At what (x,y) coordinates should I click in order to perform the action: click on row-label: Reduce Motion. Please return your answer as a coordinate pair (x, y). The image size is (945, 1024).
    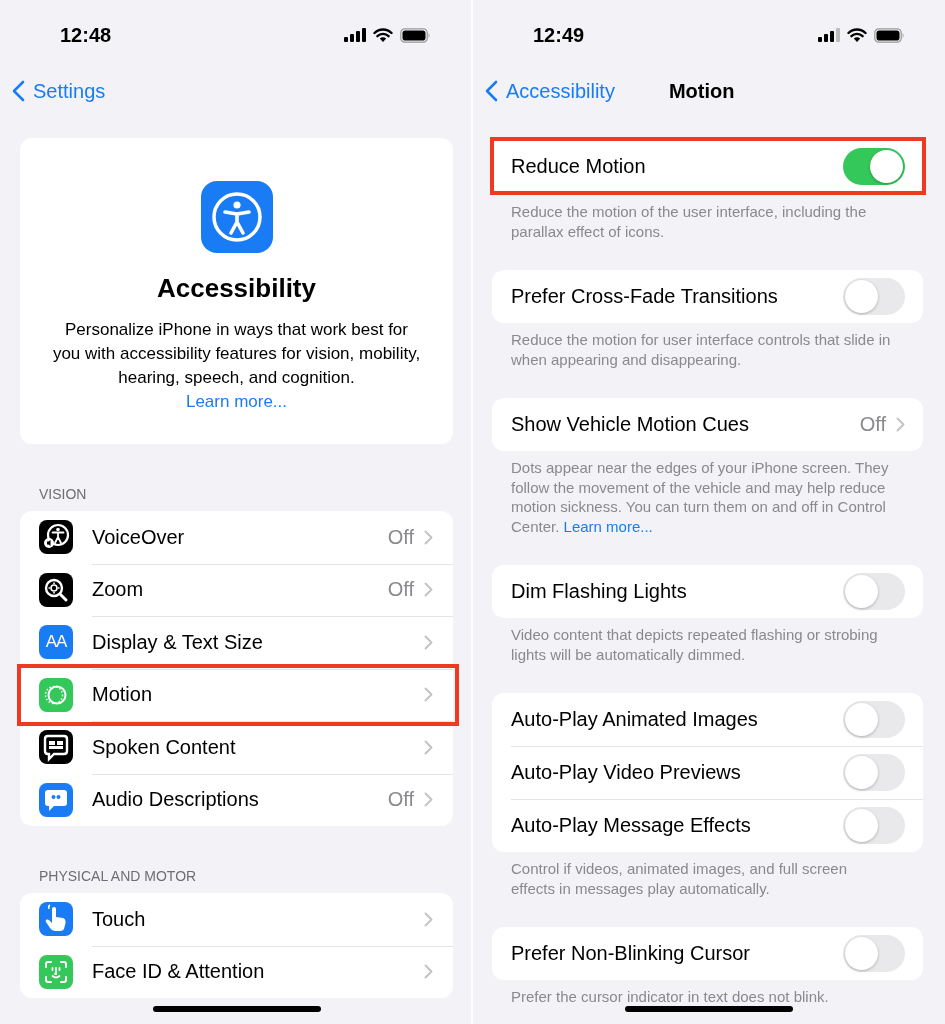
    Looking at the image, I should click on (579, 166).